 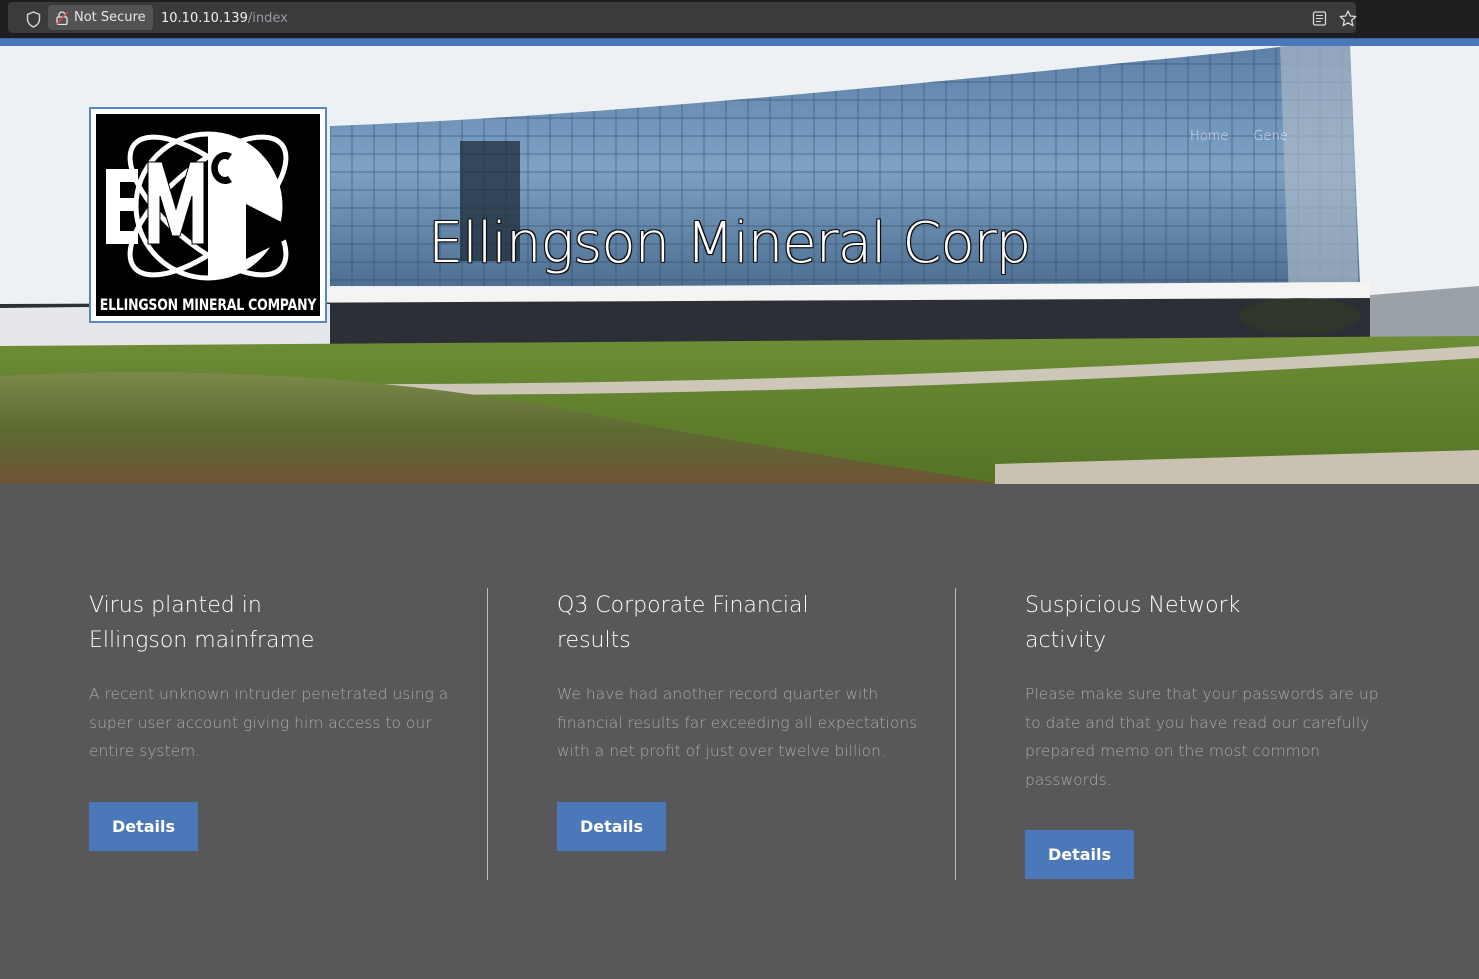 I want to click on company-logo: ELLINGSON MINERAL COMPANY, so click(x=208, y=215).